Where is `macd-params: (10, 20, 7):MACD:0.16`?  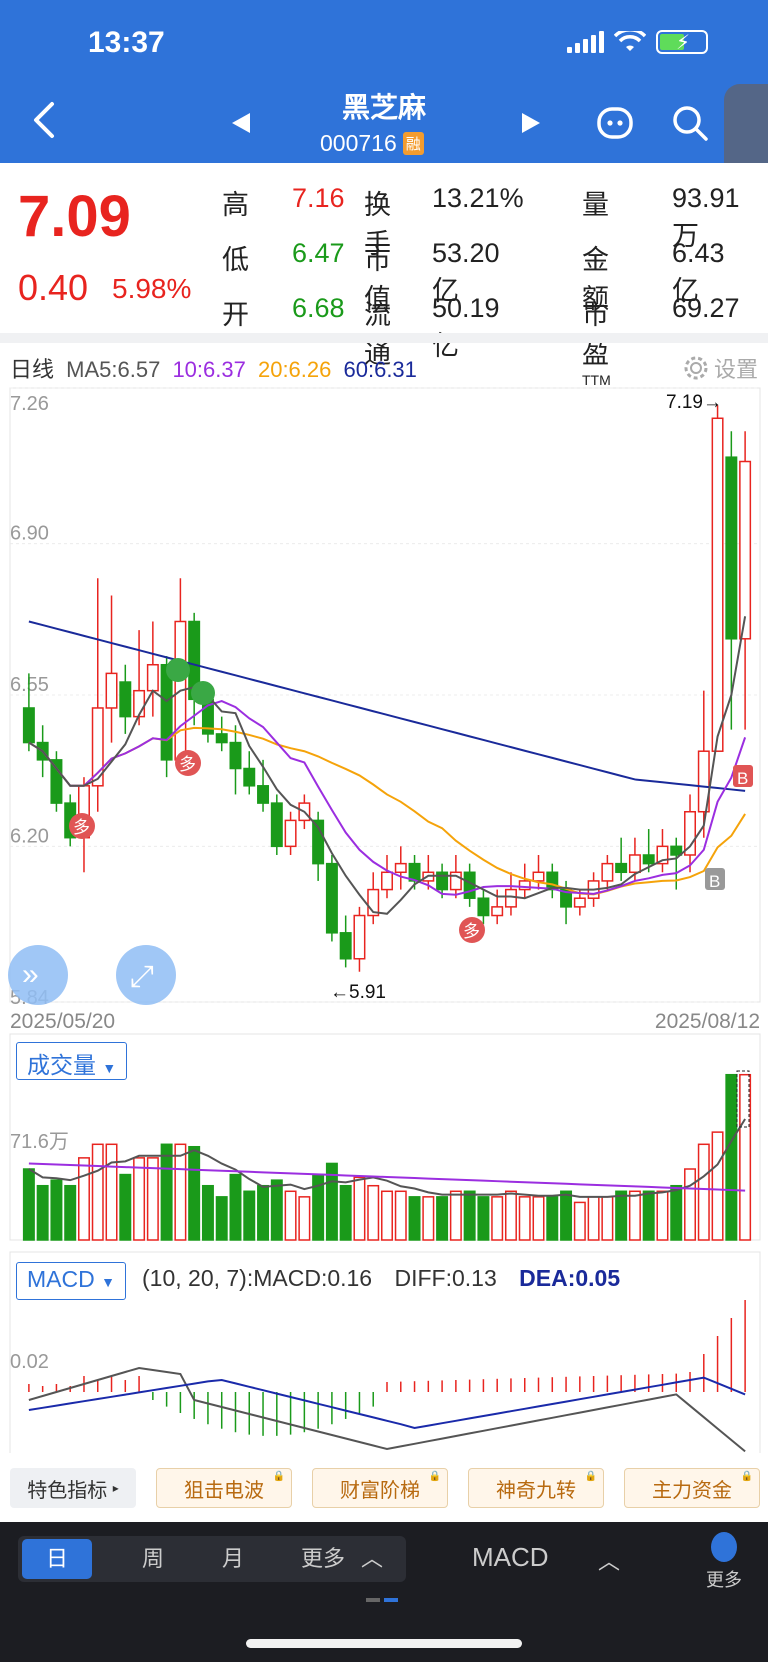
macd-params: (10, 20, 7):MACD:0.16 is located at coordinates (257, 1278).